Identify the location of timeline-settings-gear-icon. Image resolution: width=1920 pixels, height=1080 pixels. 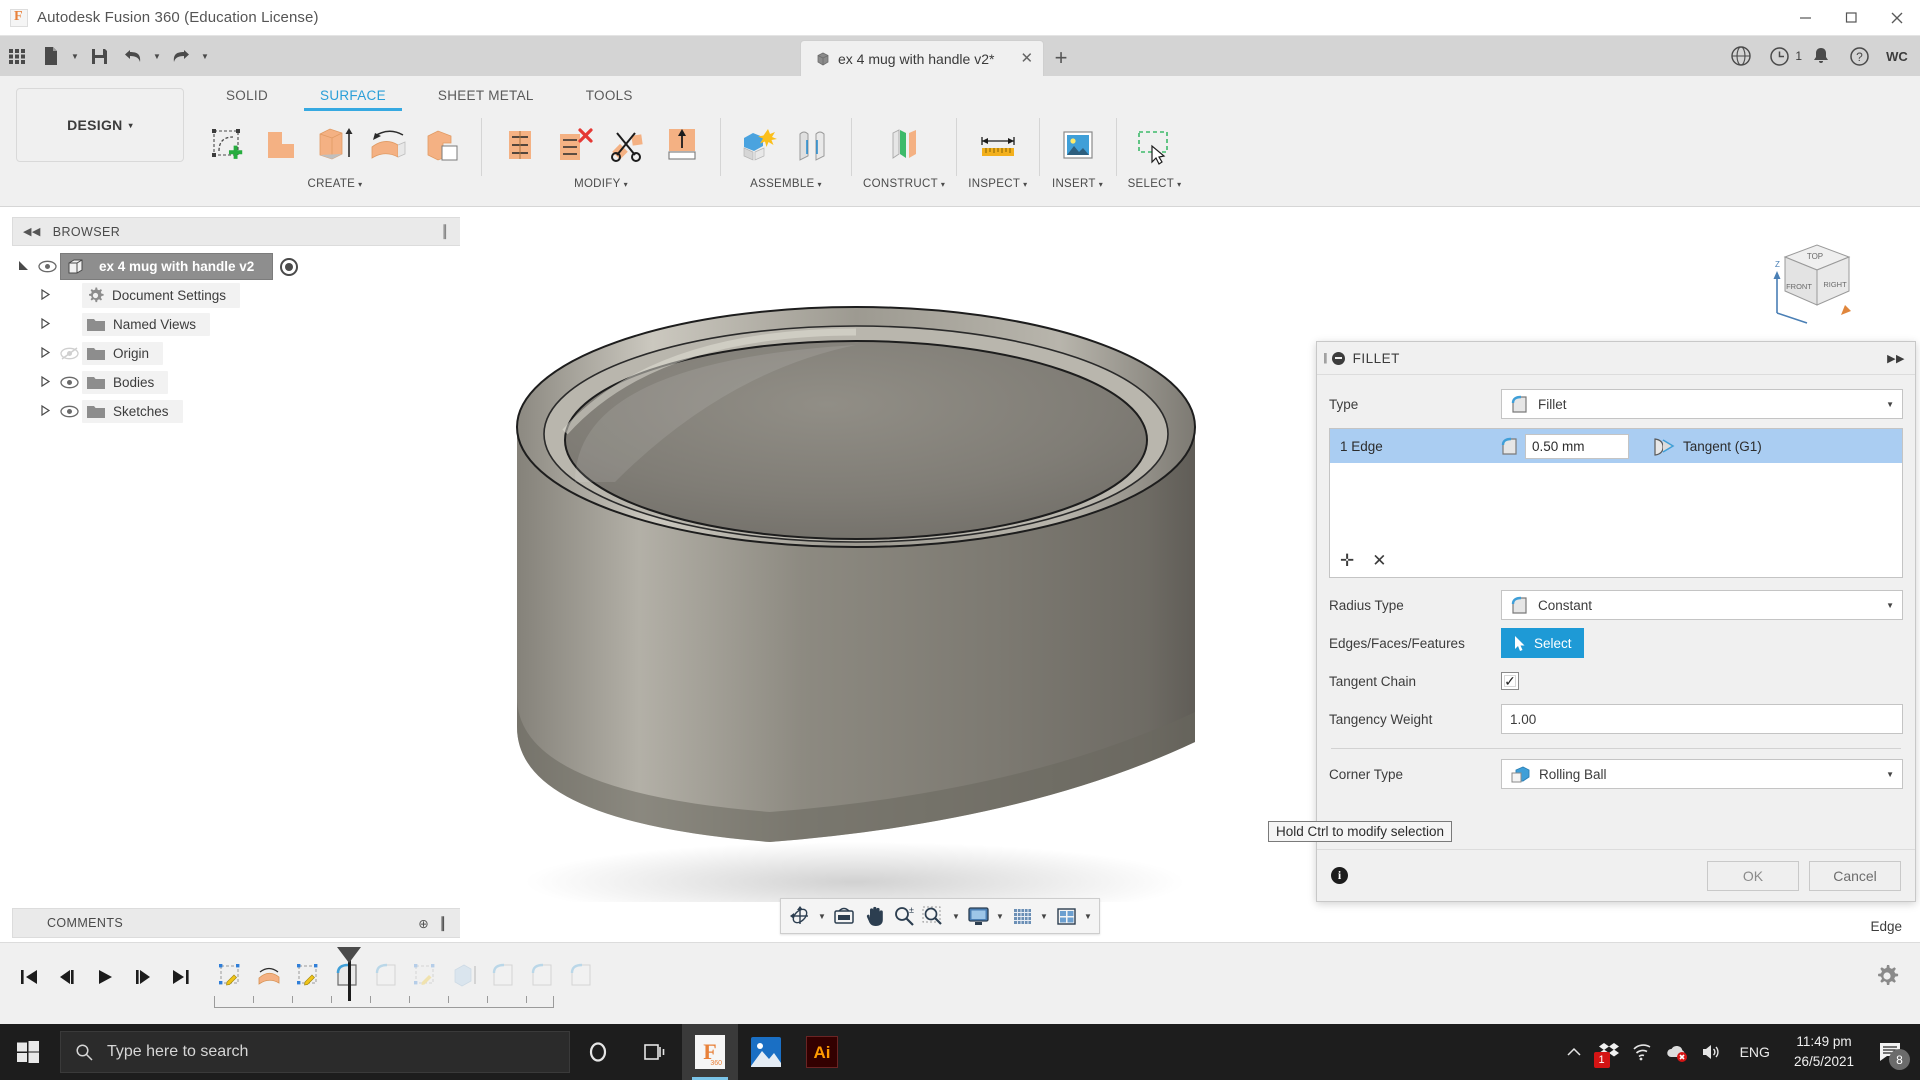
(1887, 977).